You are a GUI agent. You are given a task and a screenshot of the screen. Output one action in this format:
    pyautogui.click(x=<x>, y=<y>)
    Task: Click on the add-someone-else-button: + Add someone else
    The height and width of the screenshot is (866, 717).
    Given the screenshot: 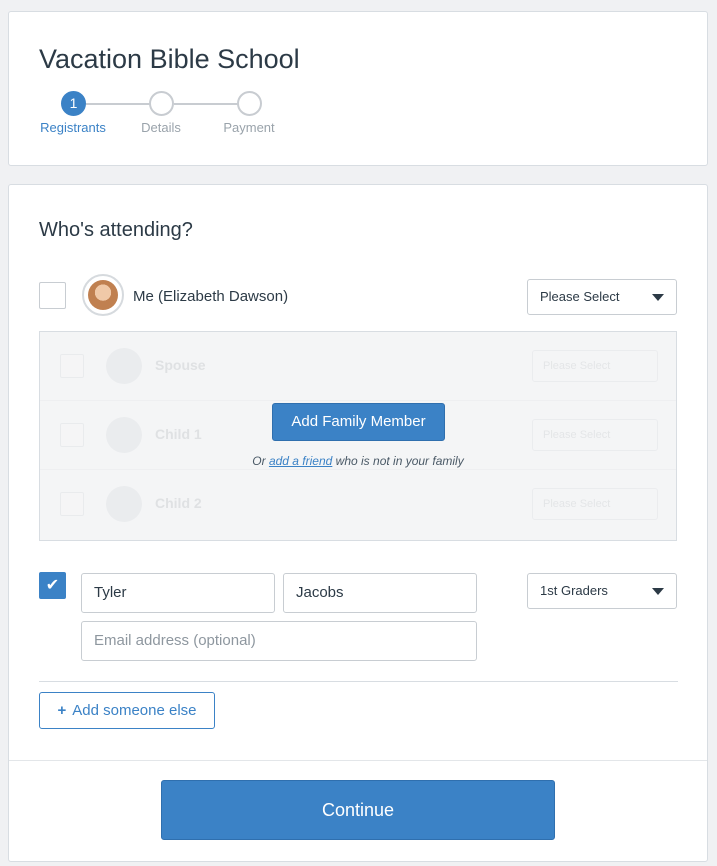 What is the action you would take?
    pyautogui.click(x=127, y=710)
    